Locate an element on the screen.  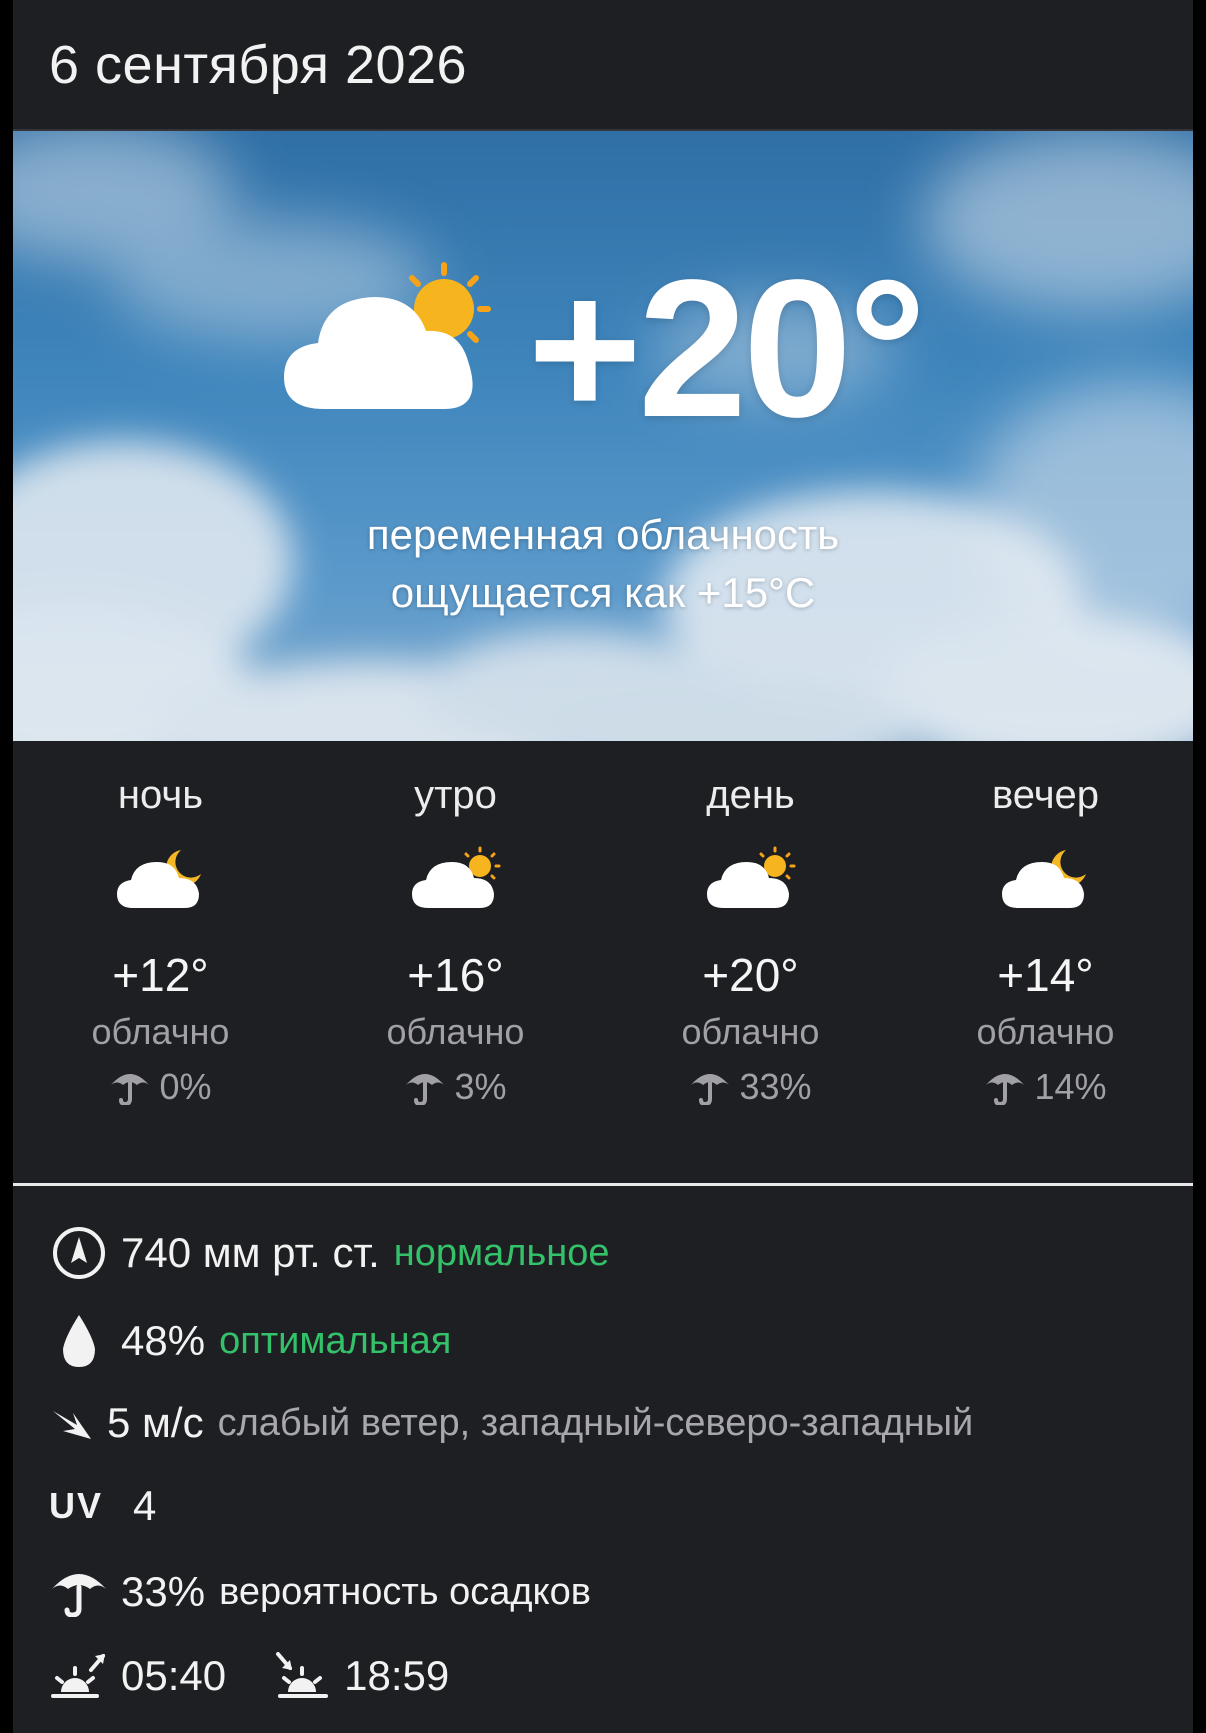
pressure-status: нормальное is located at coordinates (501, 1252).